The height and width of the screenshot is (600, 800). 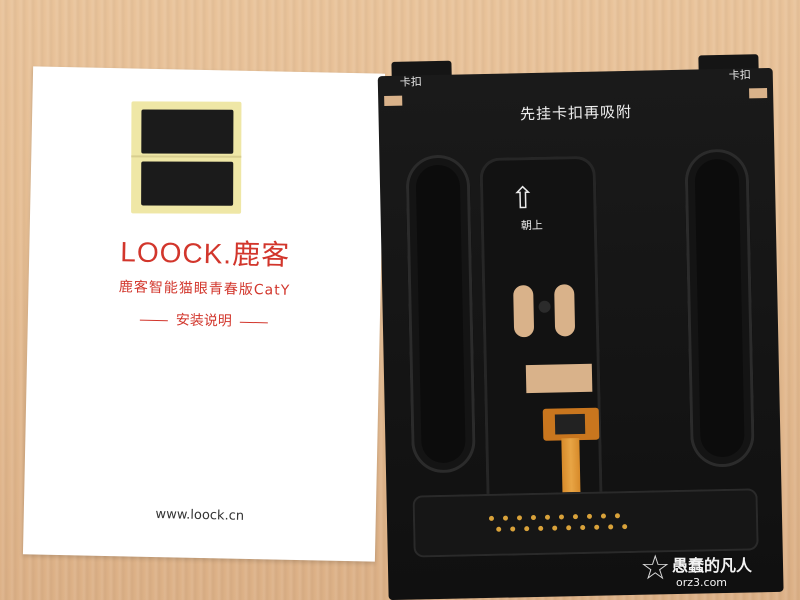 I want to click on up-label: 朝上, so click(x=531, y=225).